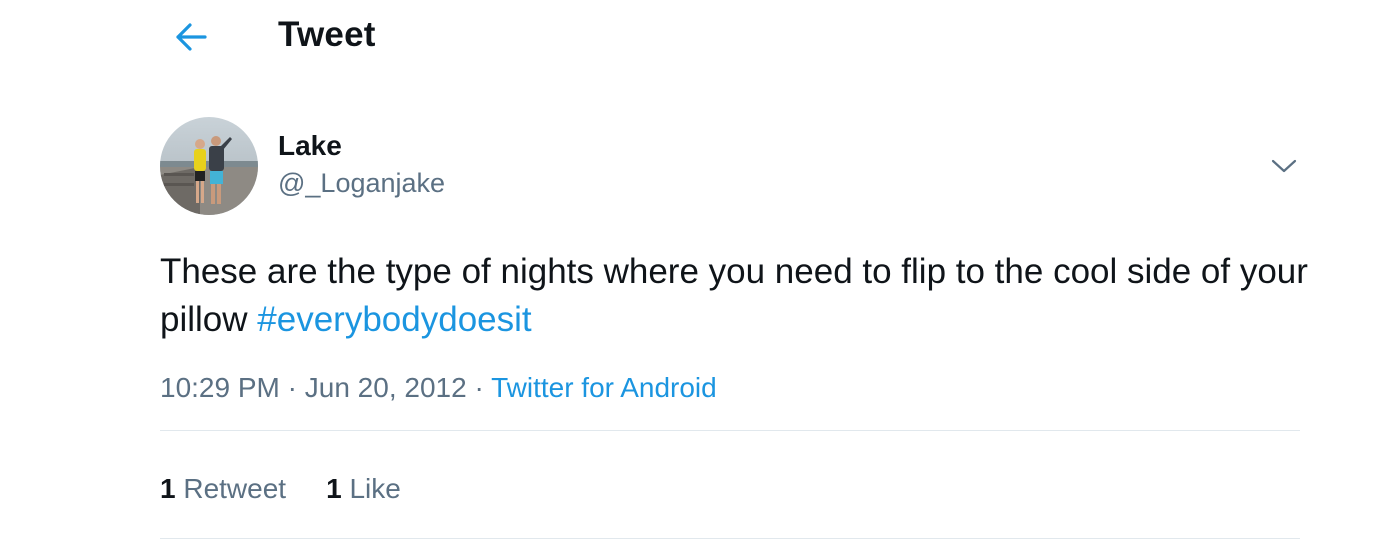 The height and width of the screenshot is (559, 1390). What do you see at coordinates (220, 387) in the screenshot?
I see `tweet-time: 10:29 PM` at bounding box center [220, 387].